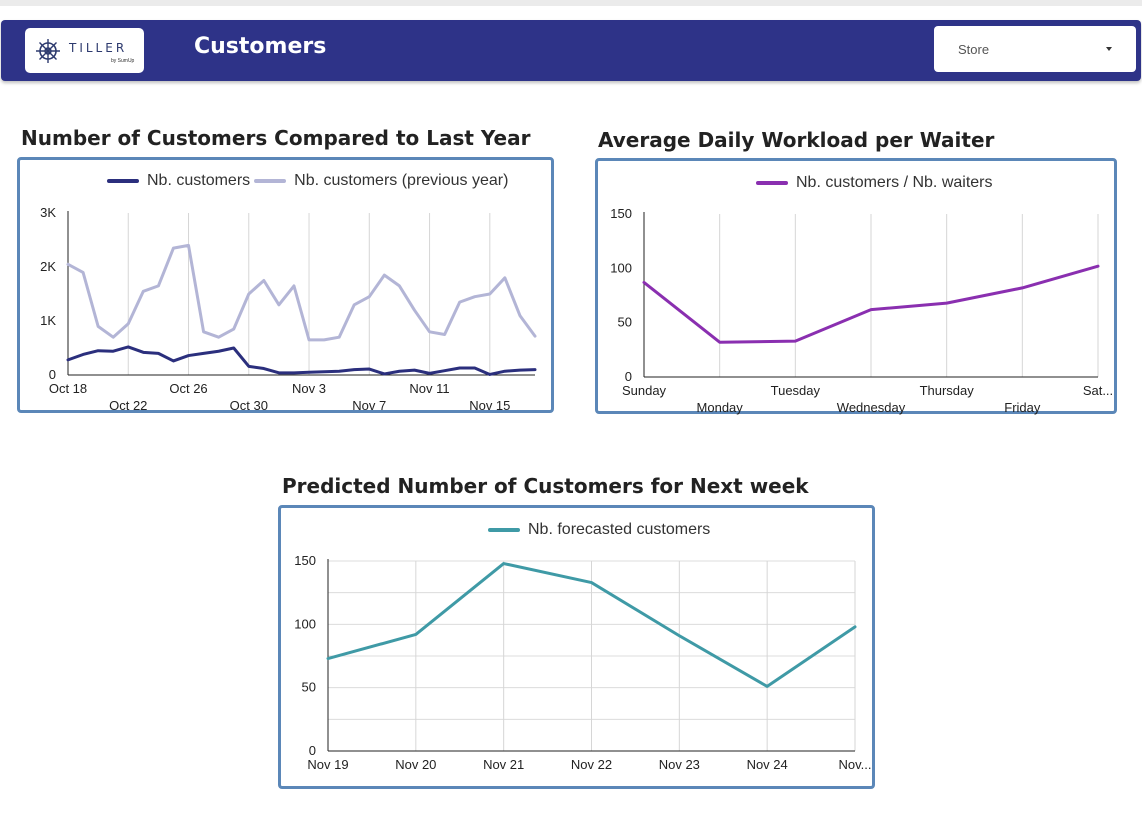  I want to click on x-tick-label: Nov 11, so click(429, 388).